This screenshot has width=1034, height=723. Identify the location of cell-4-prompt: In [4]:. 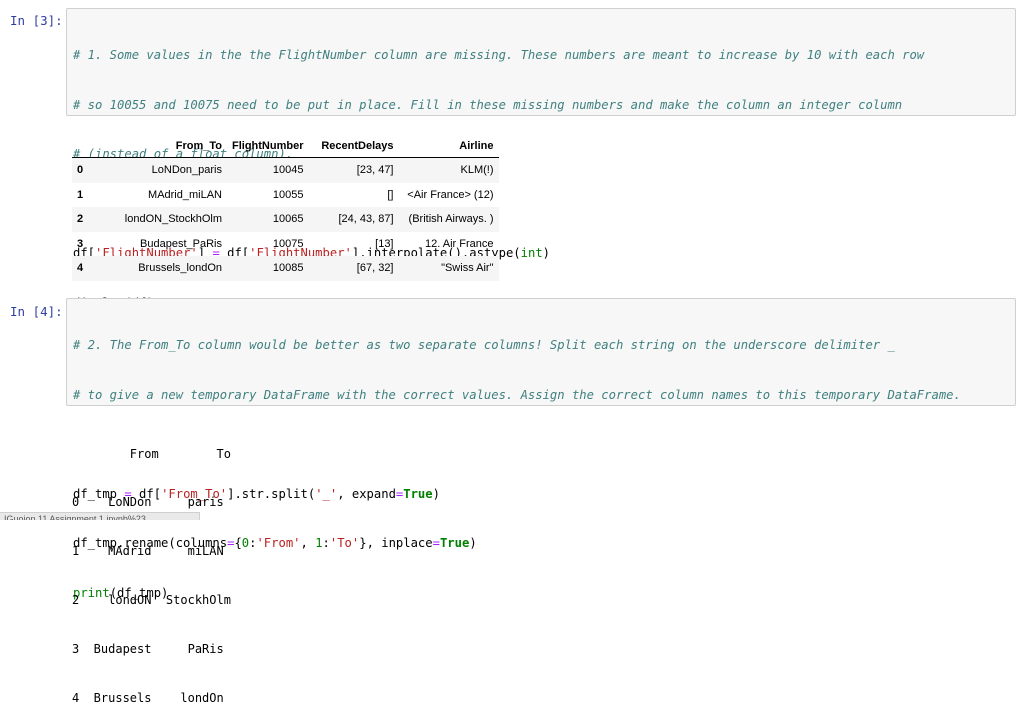
(36, 311).